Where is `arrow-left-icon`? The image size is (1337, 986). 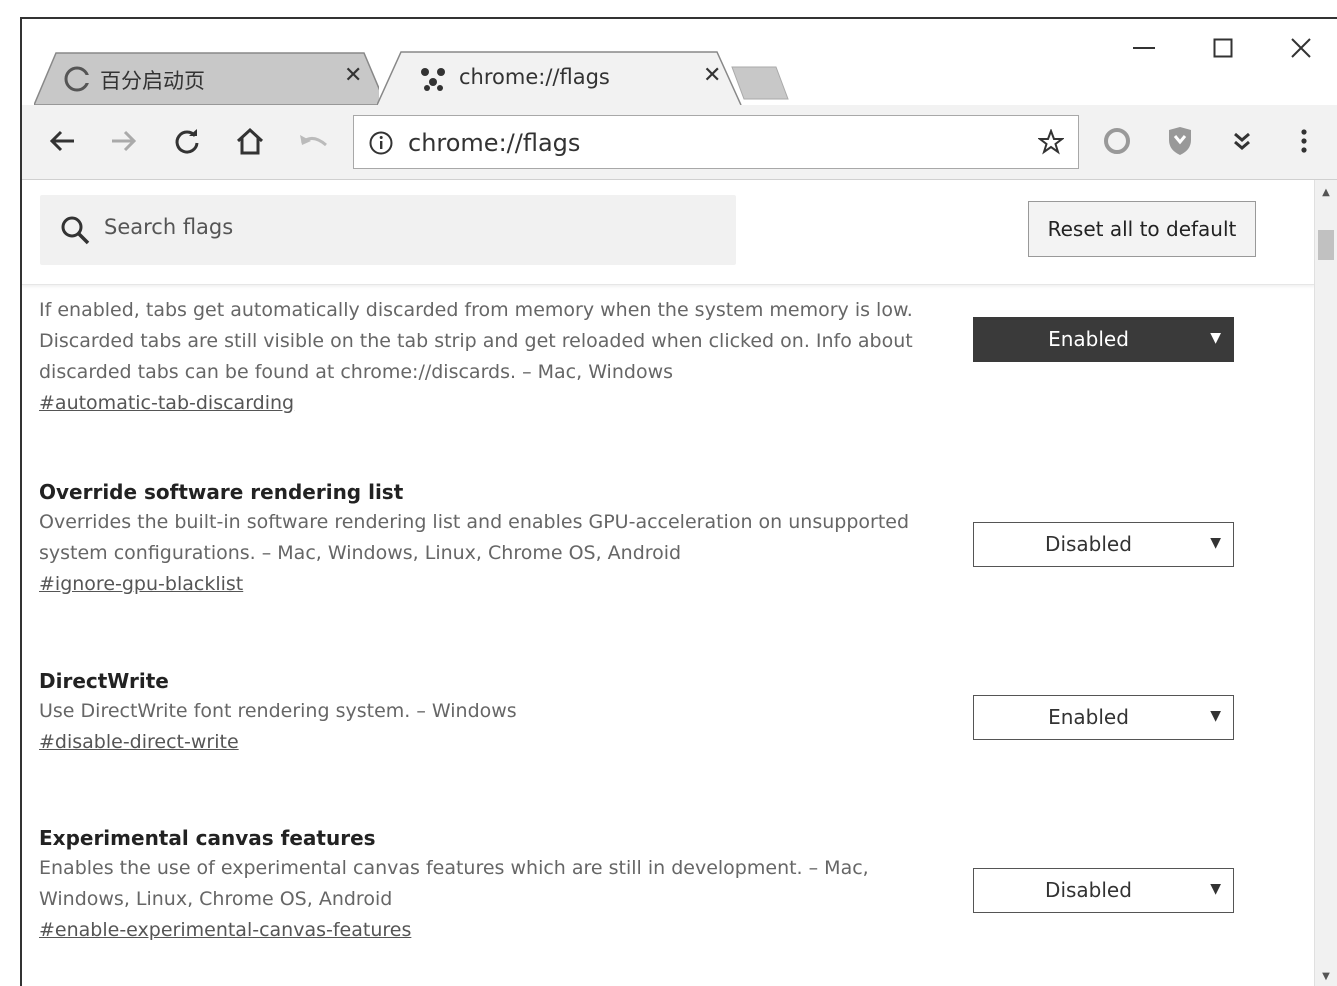 arrow-left-icon is located at coordinates (62, 143).